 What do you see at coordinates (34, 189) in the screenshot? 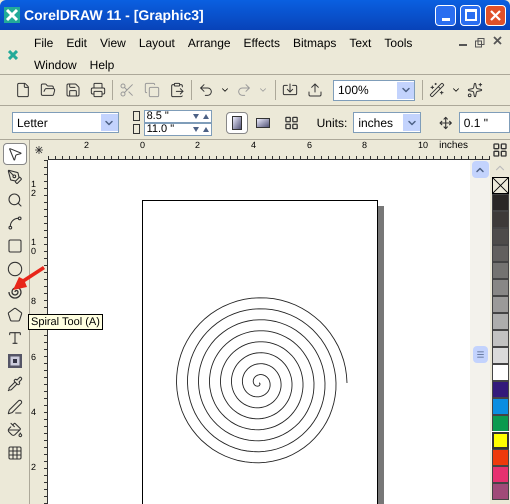
I see `ruler-label: 12` at bounding box center [34, 189].